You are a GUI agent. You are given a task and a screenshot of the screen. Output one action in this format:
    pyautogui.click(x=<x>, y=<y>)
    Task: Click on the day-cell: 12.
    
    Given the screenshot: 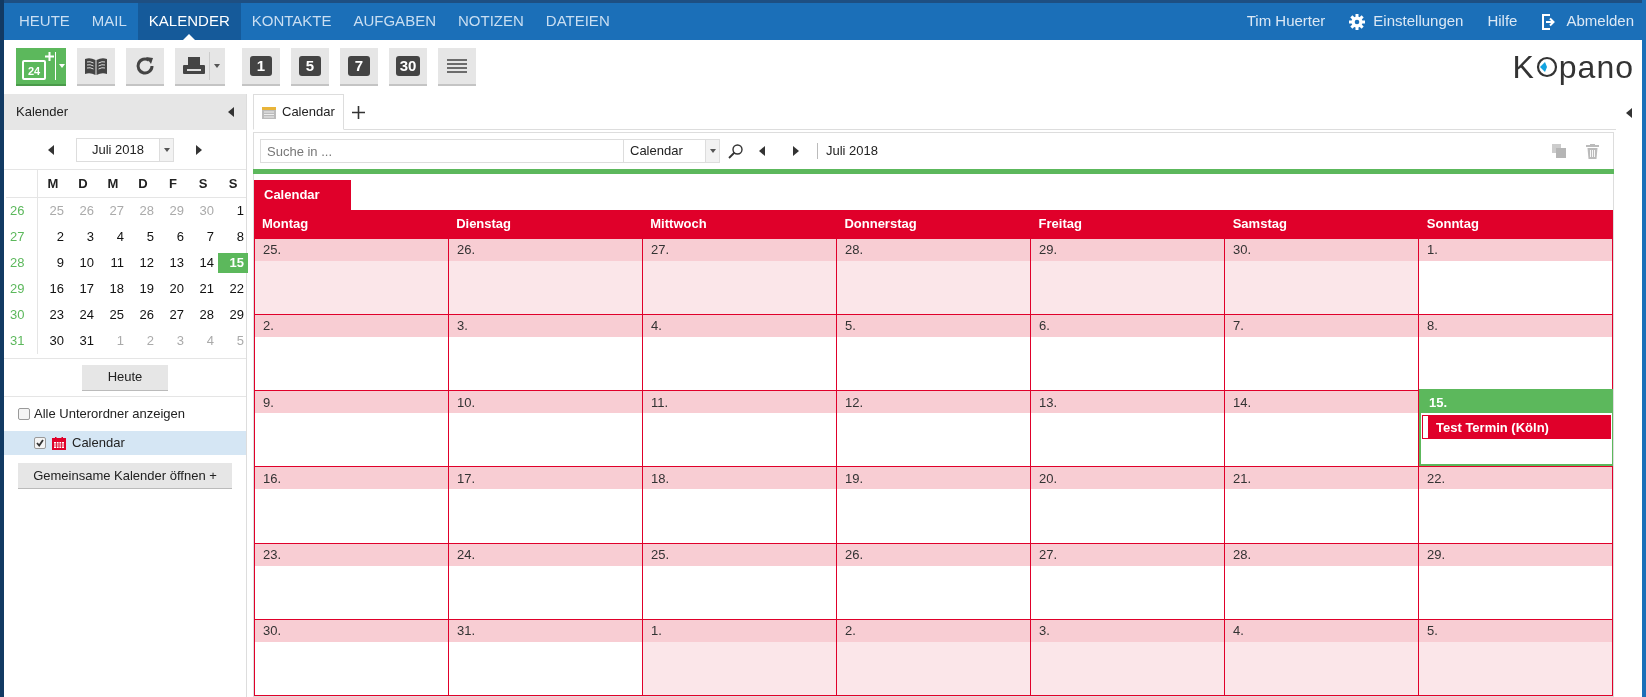 What is the action you would take?
    pyautogui.click(x=934, y=428)
    